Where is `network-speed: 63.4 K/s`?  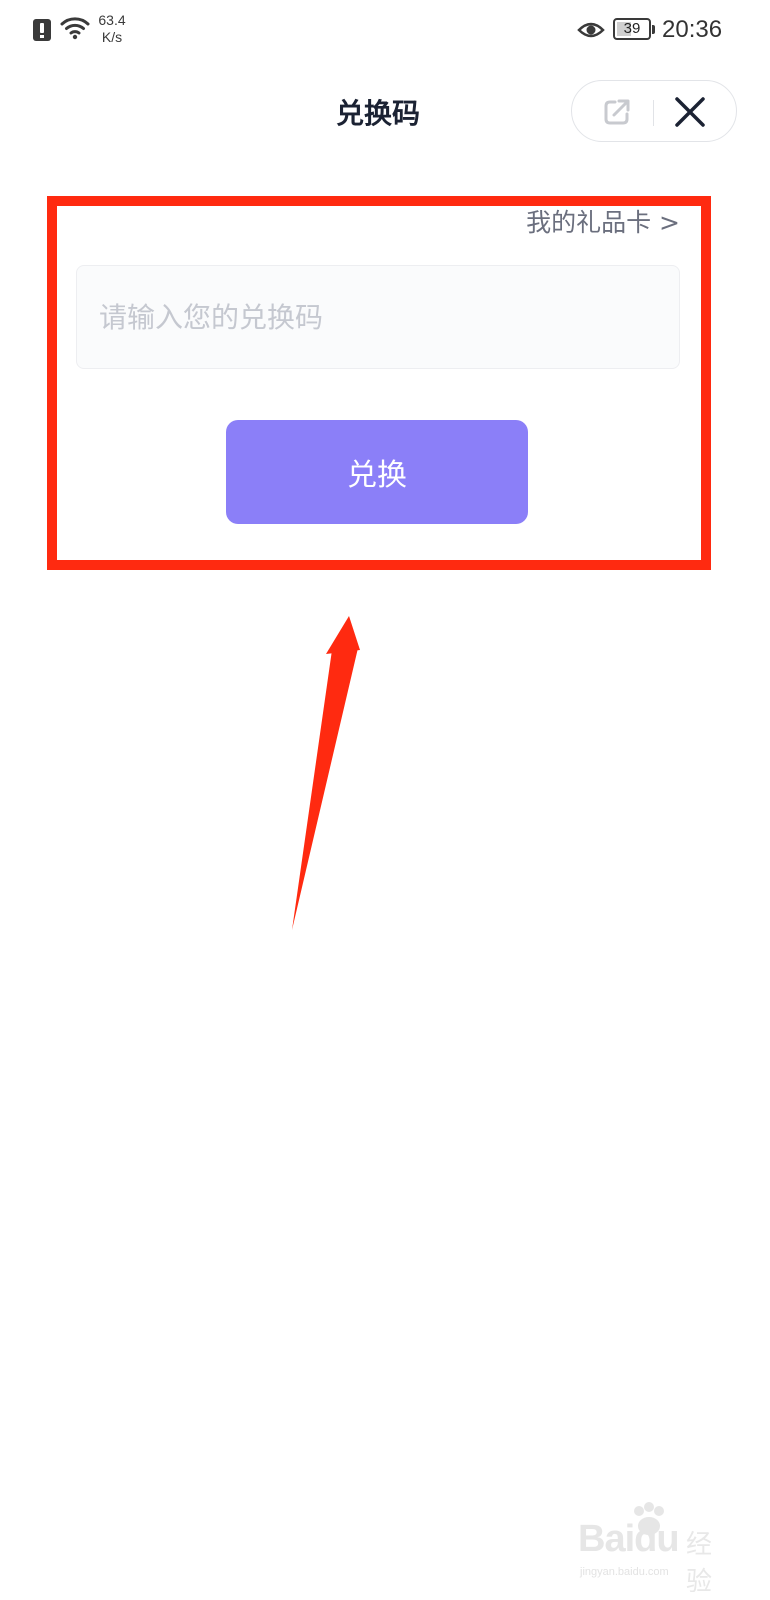 network-speed: 63.4 K/s is located at coordinates (112, 29).